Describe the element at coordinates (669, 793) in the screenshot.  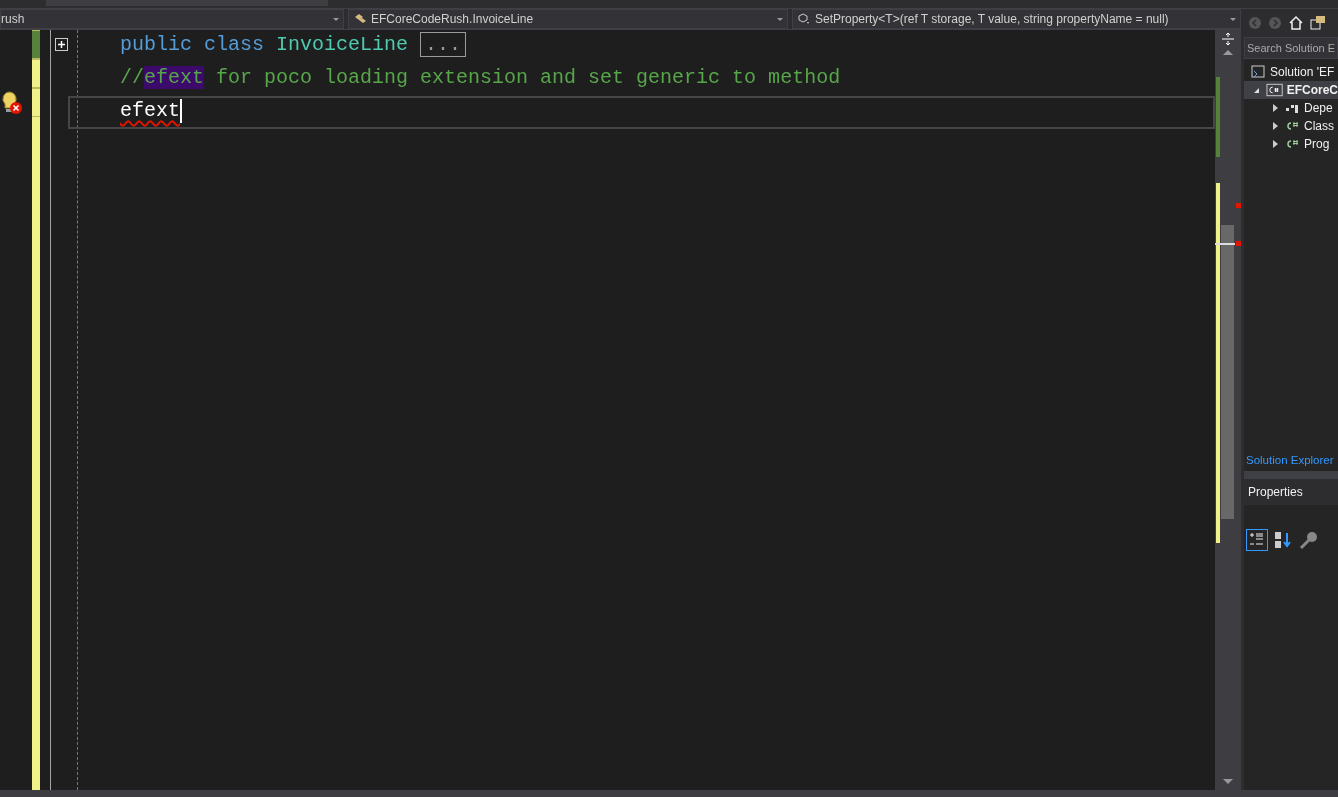
I see `horizontal-scrollbar` at that location.